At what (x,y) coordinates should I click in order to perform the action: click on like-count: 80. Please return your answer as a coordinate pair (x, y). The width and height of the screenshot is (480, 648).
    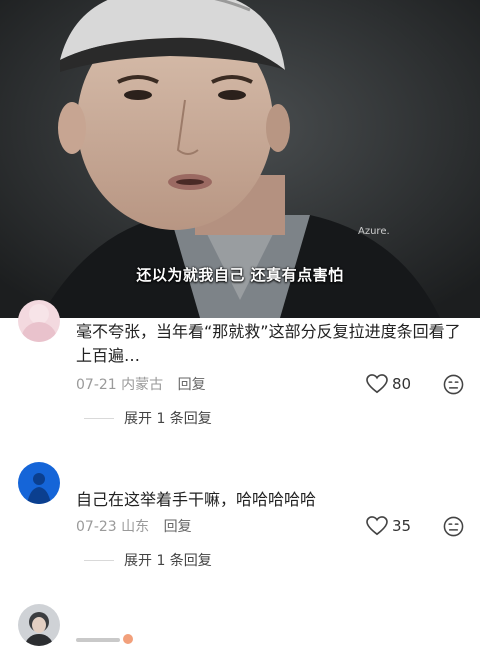
    Looking at the image, I should click on (402, 384).